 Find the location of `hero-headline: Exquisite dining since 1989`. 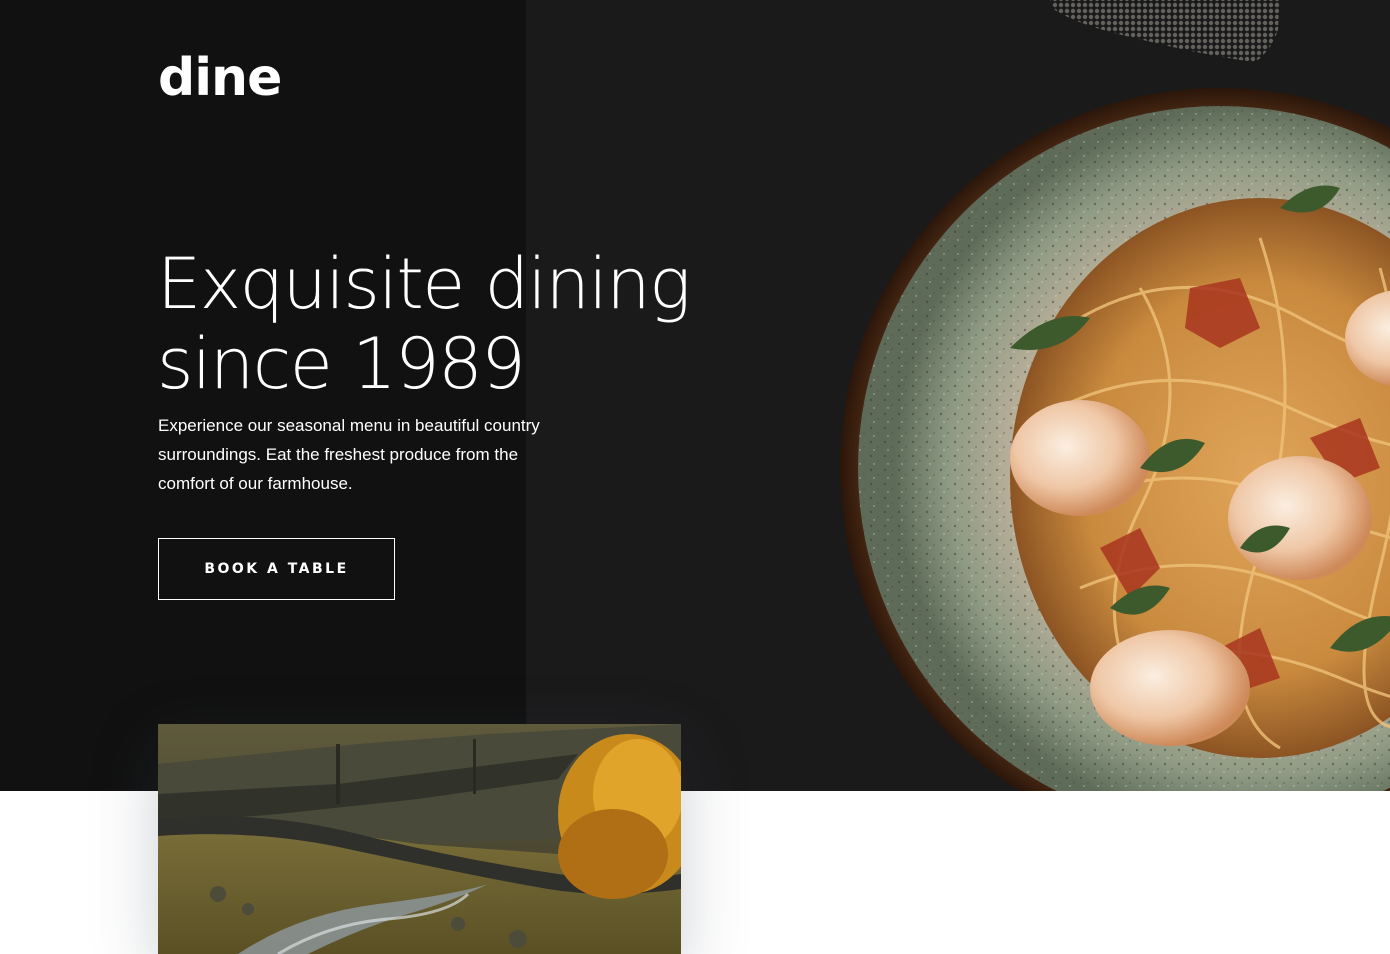

hero-headline: Exquisite dining since 1989 is located at coordinates (437, 324).